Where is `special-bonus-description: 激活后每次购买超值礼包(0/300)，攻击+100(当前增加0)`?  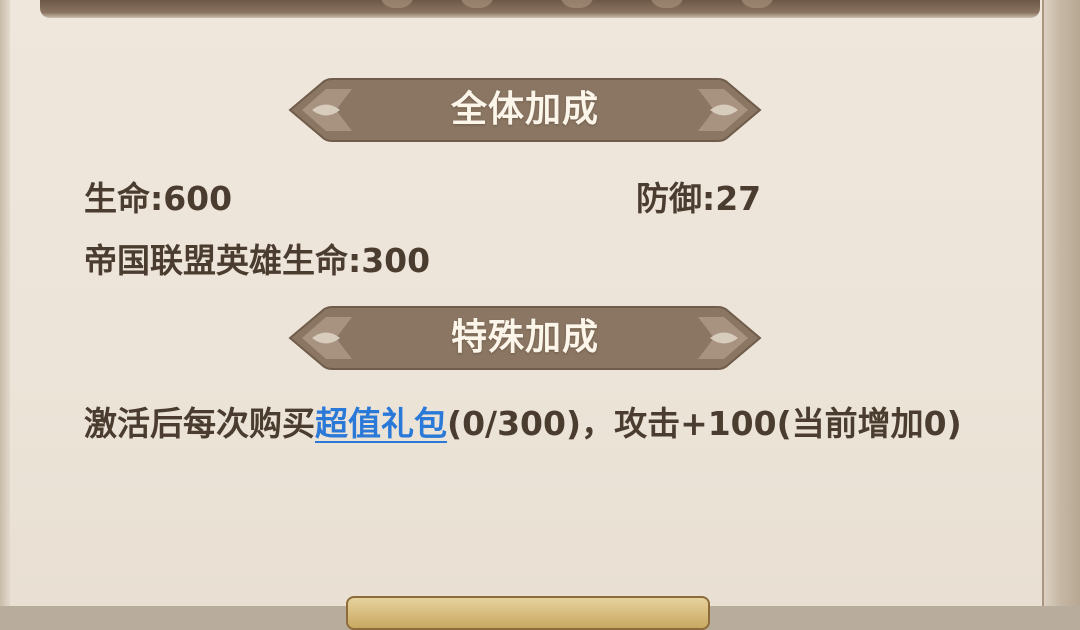 special-bonus-description: 激活后每次购买超值礼包(0/300)，攻击+100(当前增加0) is located at coordinates (524, 424).